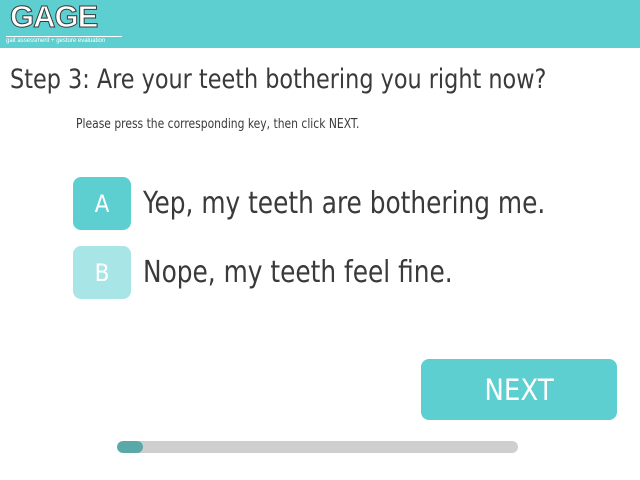 The height and width of the screenshot is (480, 640). What do you see at coordinates (64, 36) in the screenshot?
I see `logo-divider` at bounding box center [64, 36].